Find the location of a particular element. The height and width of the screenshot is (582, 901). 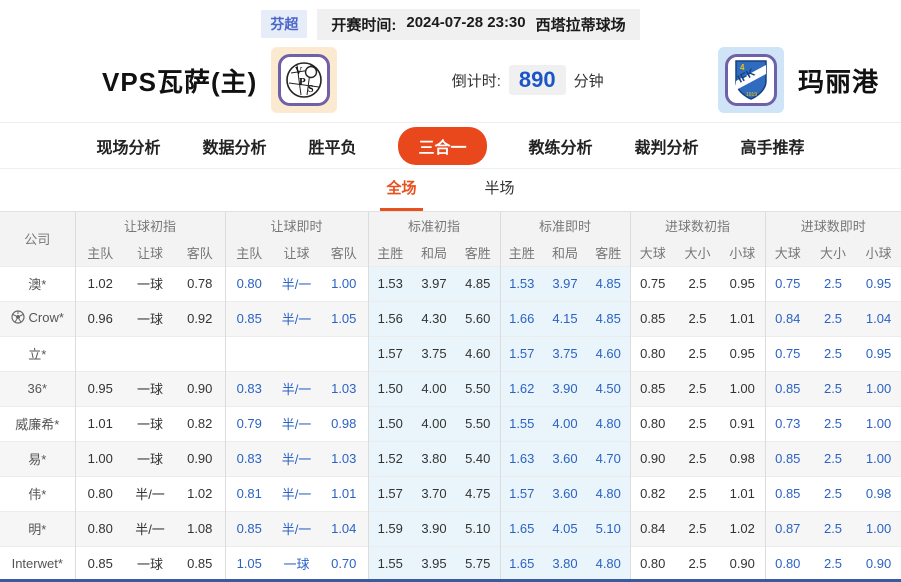

odds-cell: 0.70 is located at coordinates (344, 563).